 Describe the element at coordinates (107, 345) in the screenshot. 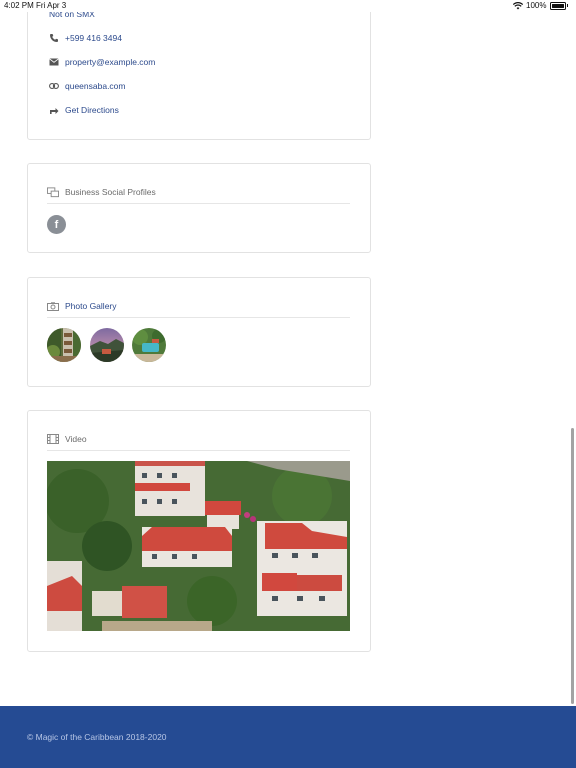

I see `gallery-photo-sunset` at that location.